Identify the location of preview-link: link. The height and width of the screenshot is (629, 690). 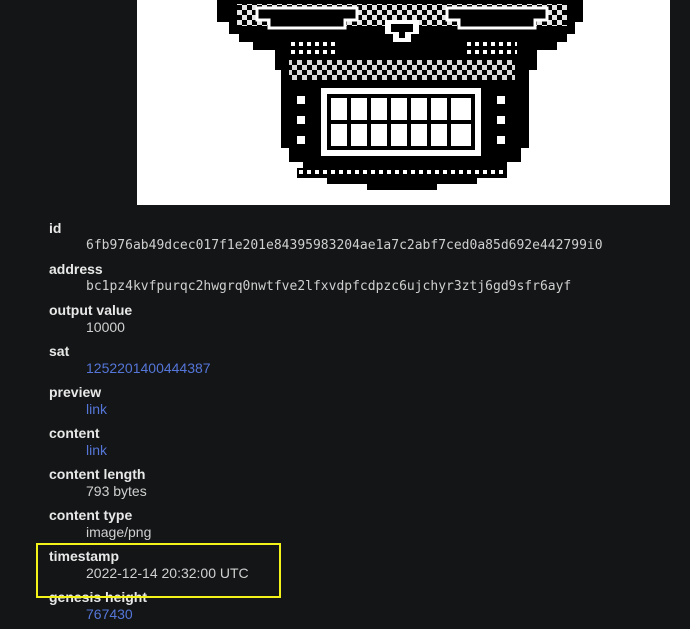
(96, 409).